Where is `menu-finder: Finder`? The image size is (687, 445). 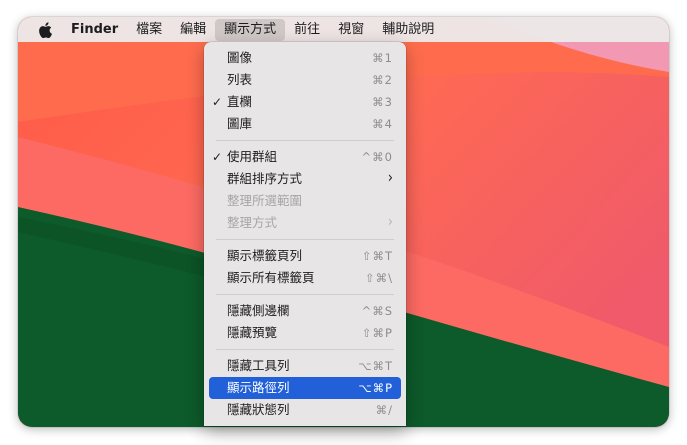
menu-finder: Finder is located at coordinates (94, 30).